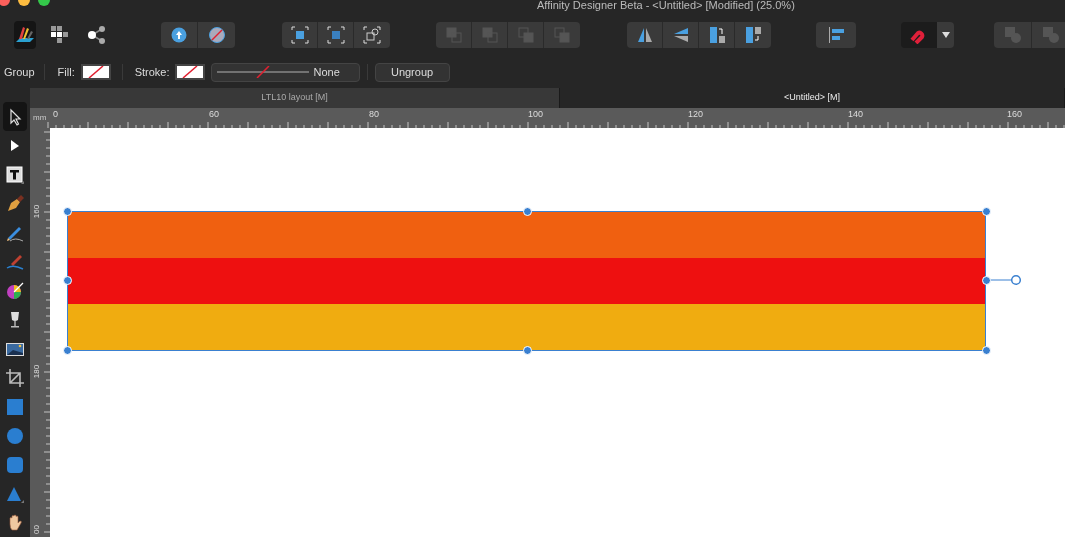 The image size is (1065, 537). I want to click on ruler-label: 60, so click(214, 114).